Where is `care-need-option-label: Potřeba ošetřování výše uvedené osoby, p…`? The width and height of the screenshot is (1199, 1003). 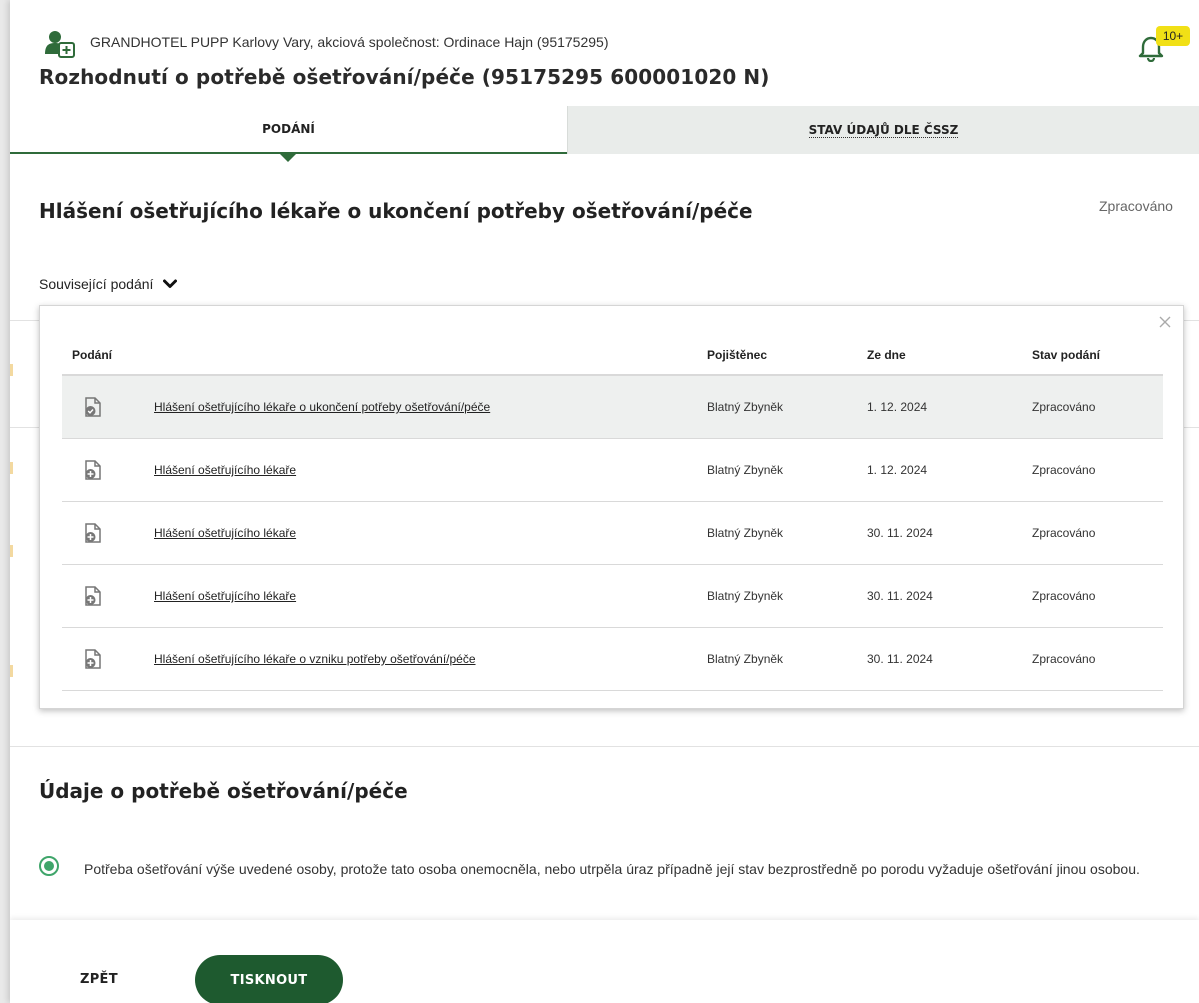 care-need-option-label: Potřeba ošetřování výše uvedené osoby, p… is located at coordinates (612, 869).